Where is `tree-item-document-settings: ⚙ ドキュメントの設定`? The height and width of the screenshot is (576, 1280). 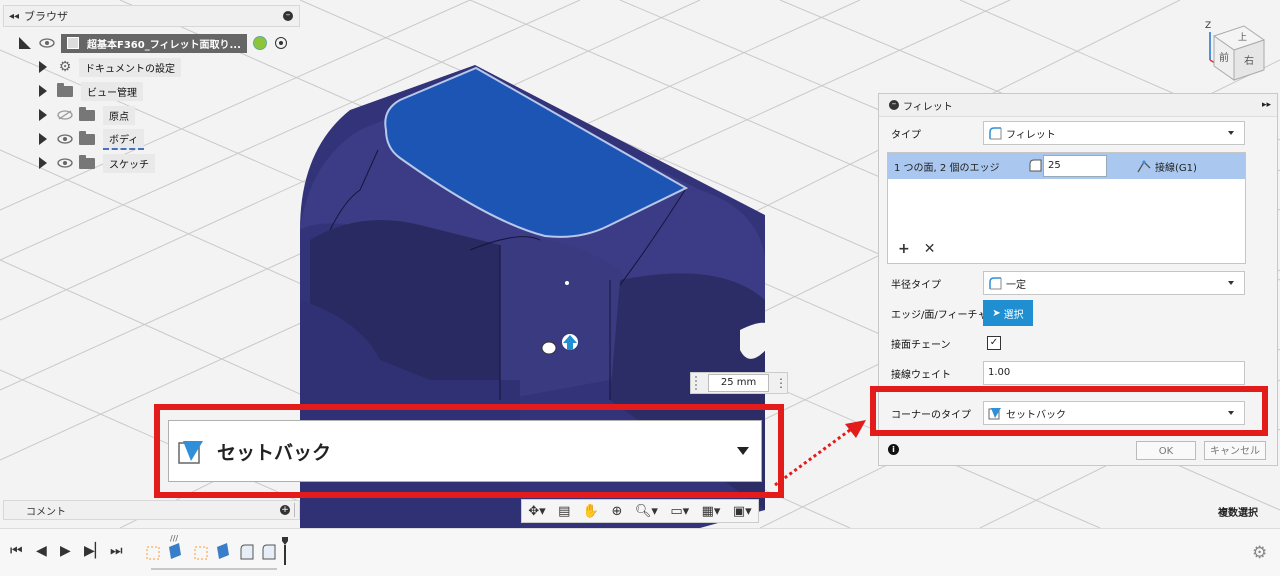 tree-item-document-settings: ⚙ ドキュメントの設定 is located at coordinates (110, 67).